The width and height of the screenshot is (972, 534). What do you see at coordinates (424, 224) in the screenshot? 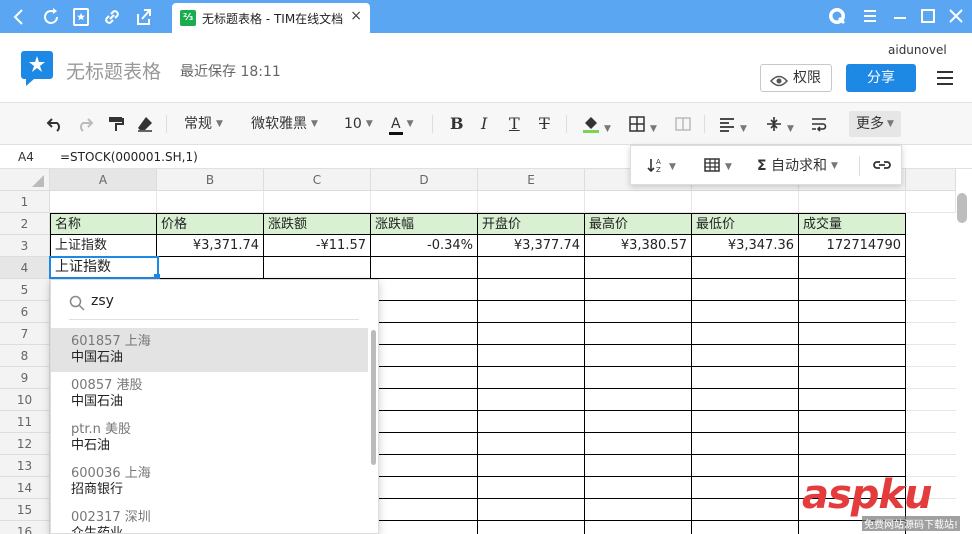
I see `header-cell: 涨跌幅` at bounding box center [424, 224].